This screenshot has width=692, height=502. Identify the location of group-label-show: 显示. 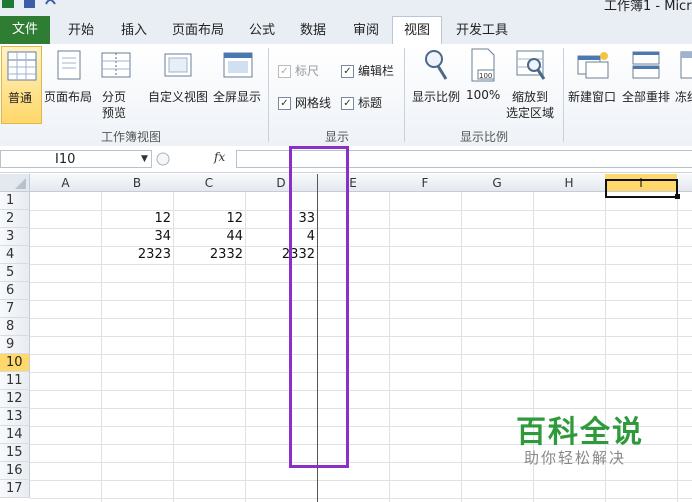
(337, 137).